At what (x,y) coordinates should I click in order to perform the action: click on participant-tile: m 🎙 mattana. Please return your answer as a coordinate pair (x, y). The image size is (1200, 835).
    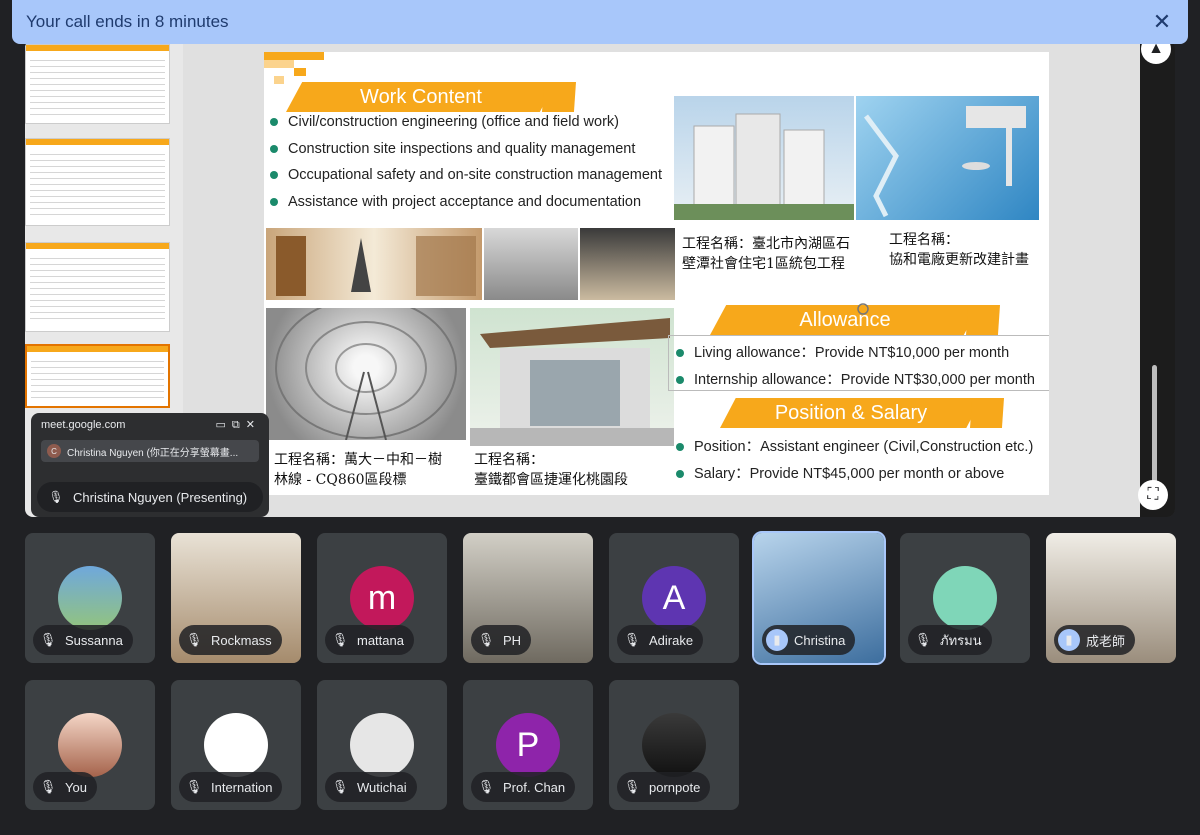
    Looking at the image, I should click on (382, 598).